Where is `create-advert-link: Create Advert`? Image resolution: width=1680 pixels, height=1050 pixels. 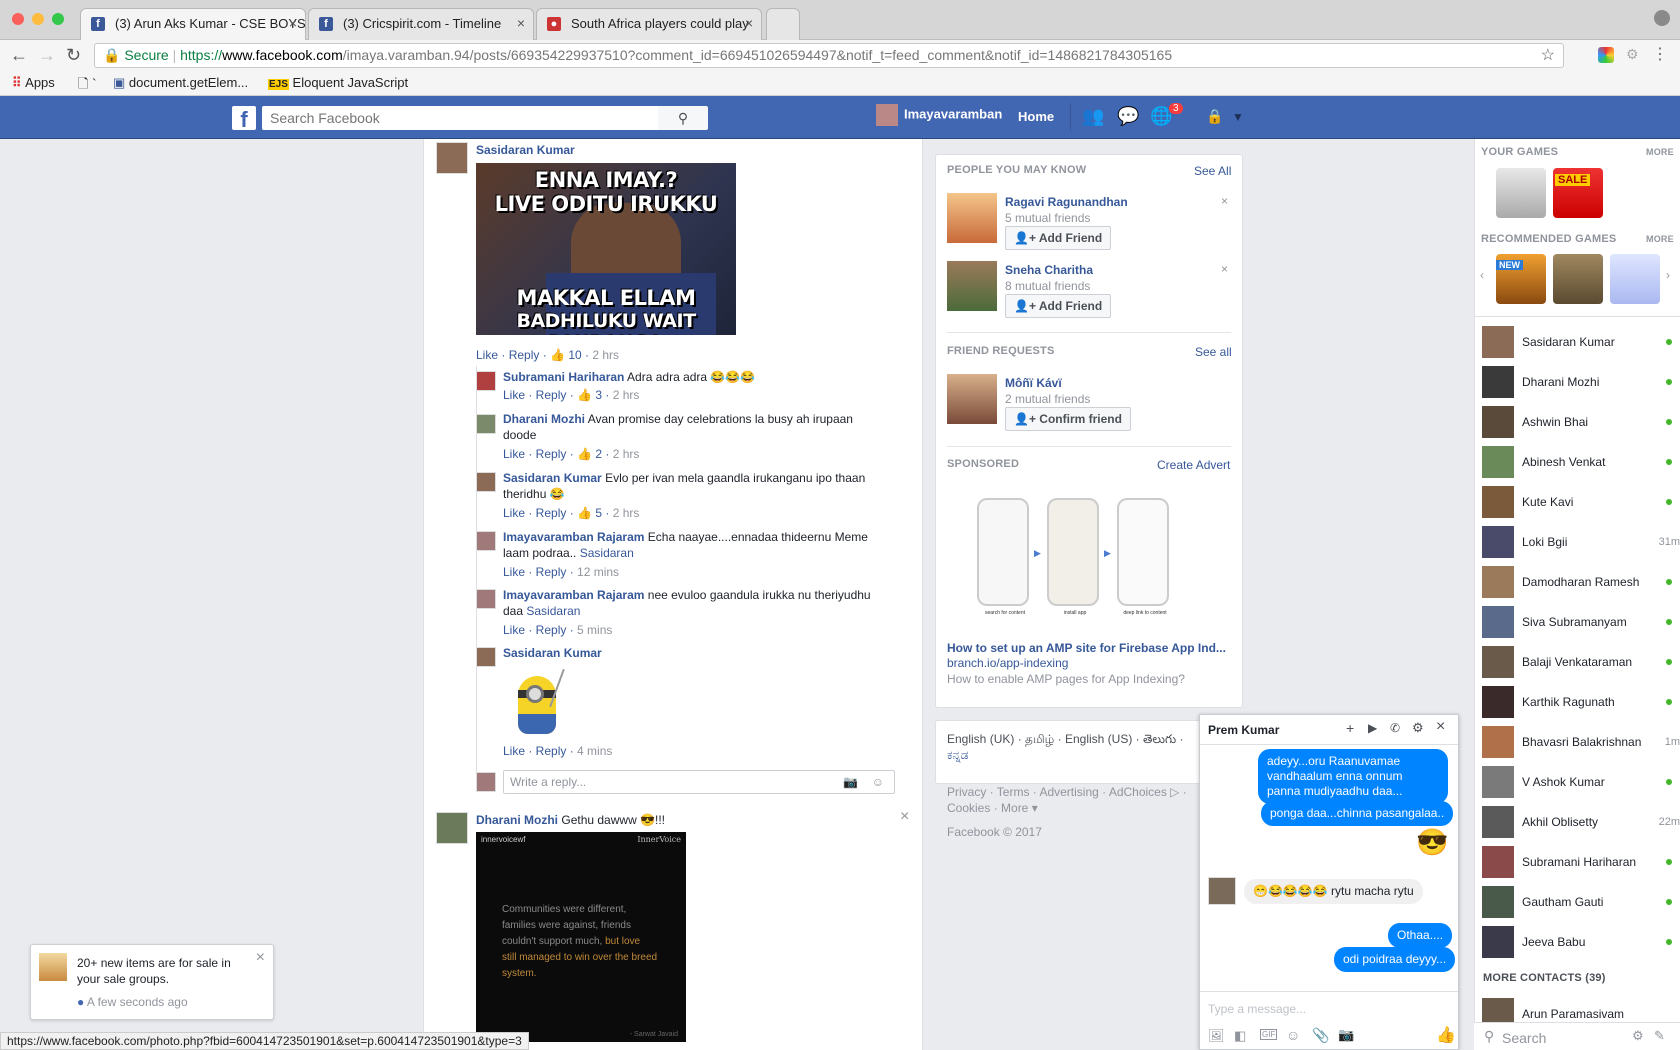 create-advert-link: Create Advert is located at coordinates (1193, 465).